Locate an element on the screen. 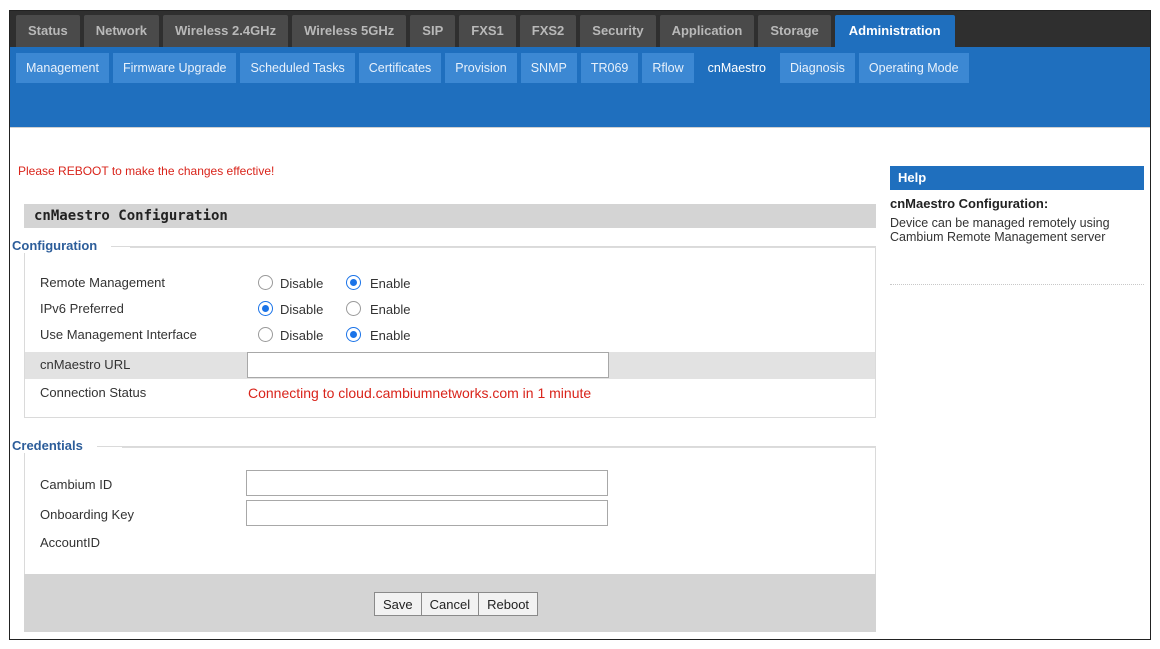 This screenshot has width=1160, height=649. use-management-interface-row: Use Management Interface Disable Enable is located at coordinates (450, 335).